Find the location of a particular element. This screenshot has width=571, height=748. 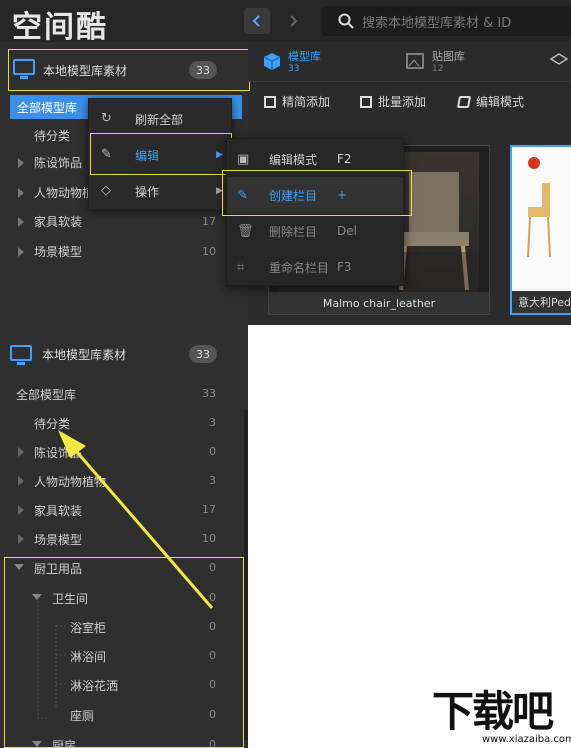

back-button is located at coordinates (257, 21).